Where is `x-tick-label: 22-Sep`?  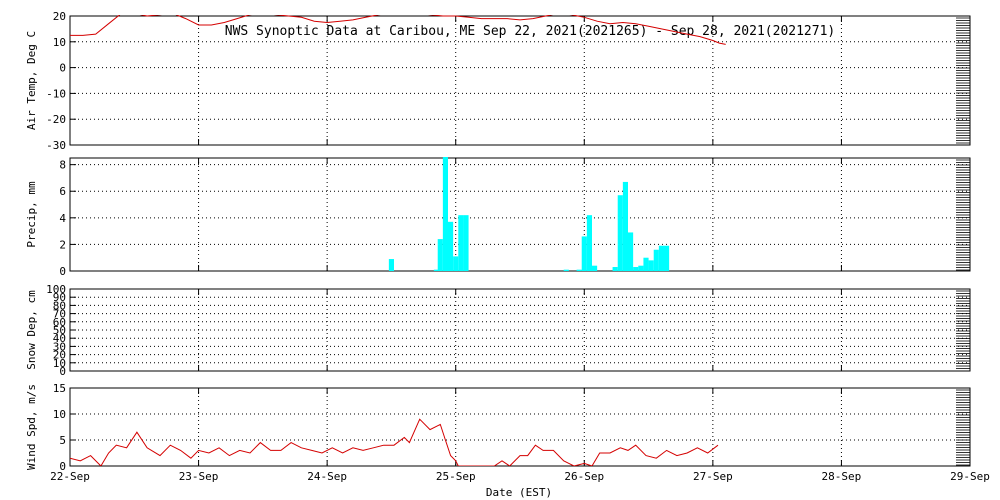 x-tick-label: 22-Sep is located at coordinates (70, 476).